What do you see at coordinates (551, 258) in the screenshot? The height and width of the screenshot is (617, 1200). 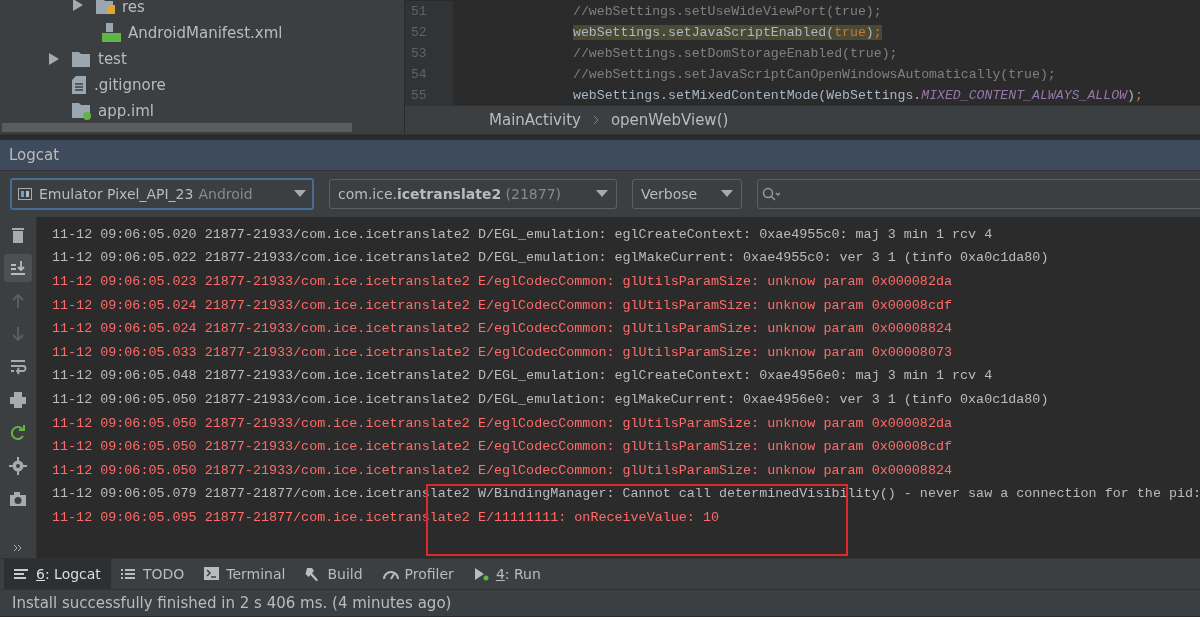 I see `log-line: 11-12 09:06:05.022 21877-21933/com.ice.icetranslate2 D/EGL_emulation: eglMakeCurrent: 0xae4955c0: ver 3 1 (tinfo 0xa0c1da80)` at bounding box center [551, 258].